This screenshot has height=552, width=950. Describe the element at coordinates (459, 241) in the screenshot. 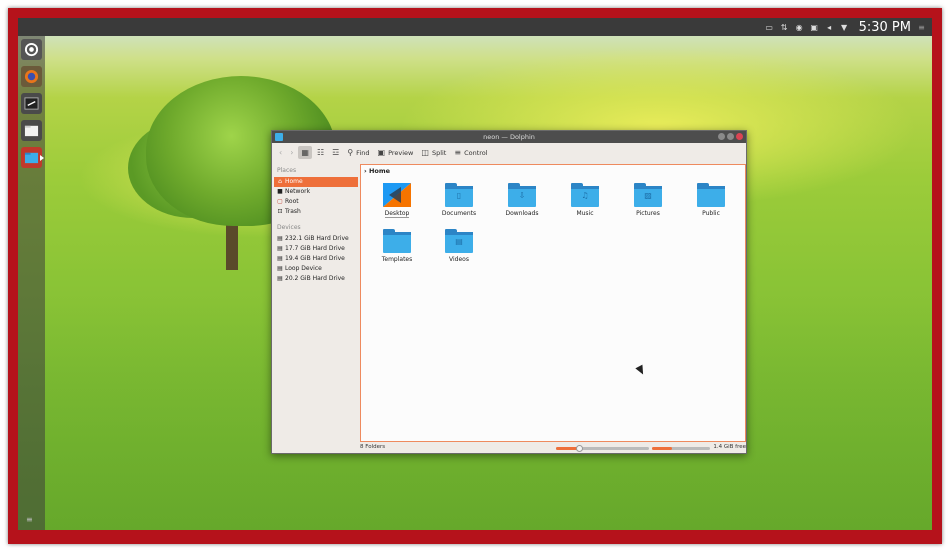

I see `videos-folder-icon: ▤` at that location.